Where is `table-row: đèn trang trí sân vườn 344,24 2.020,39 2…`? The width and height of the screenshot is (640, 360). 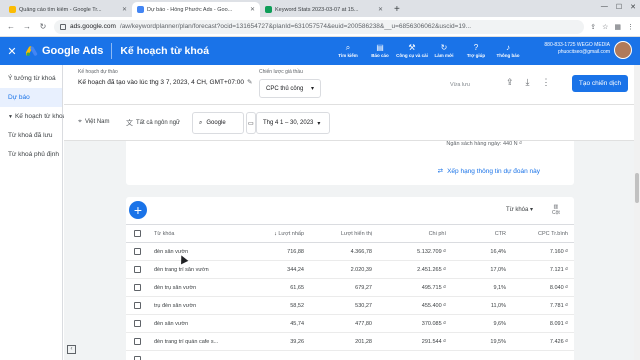
table-row: đèn trang trí sân vườn 344,24 2.020,39 2… is located at coordinates (350, 269).